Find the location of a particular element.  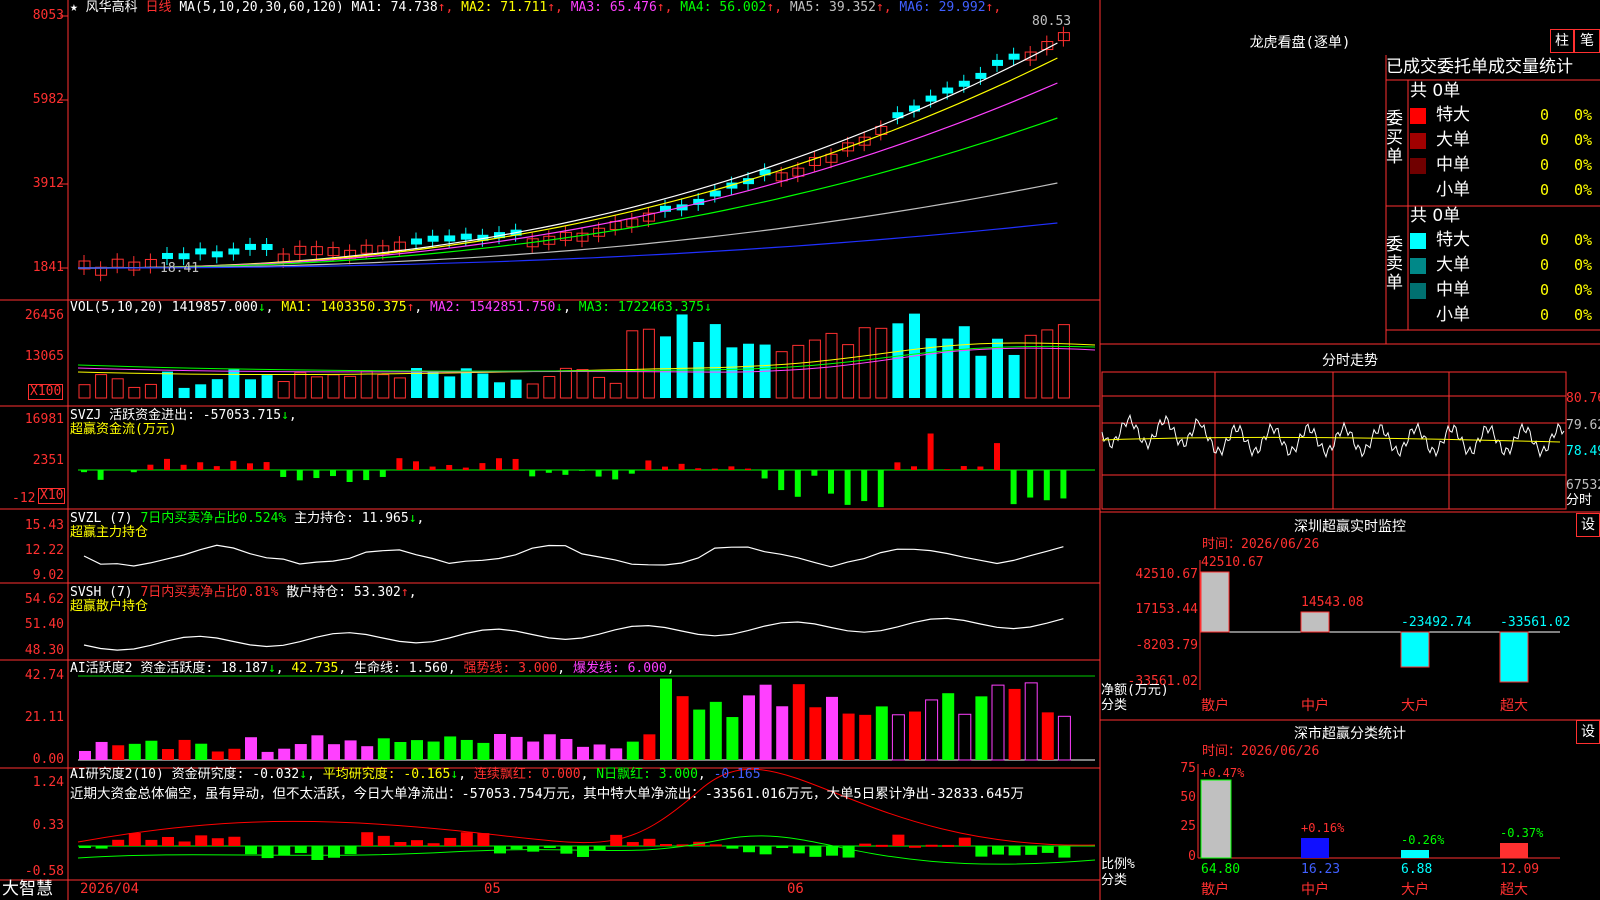

intraday-axis-tick: 79.62 is located at coordinates (1583, 425).